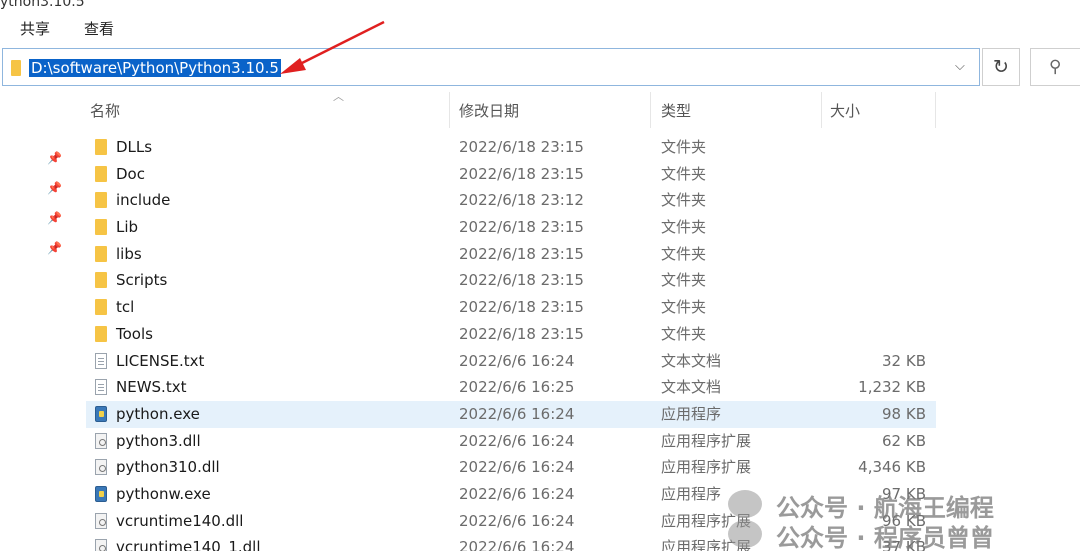 The height and width of the screenshot is (551, 1080). Describe the element at coordinates (155, 68) in the screenshot. I see `address-path: D:\software\Python\Python3.10.5` at that location.